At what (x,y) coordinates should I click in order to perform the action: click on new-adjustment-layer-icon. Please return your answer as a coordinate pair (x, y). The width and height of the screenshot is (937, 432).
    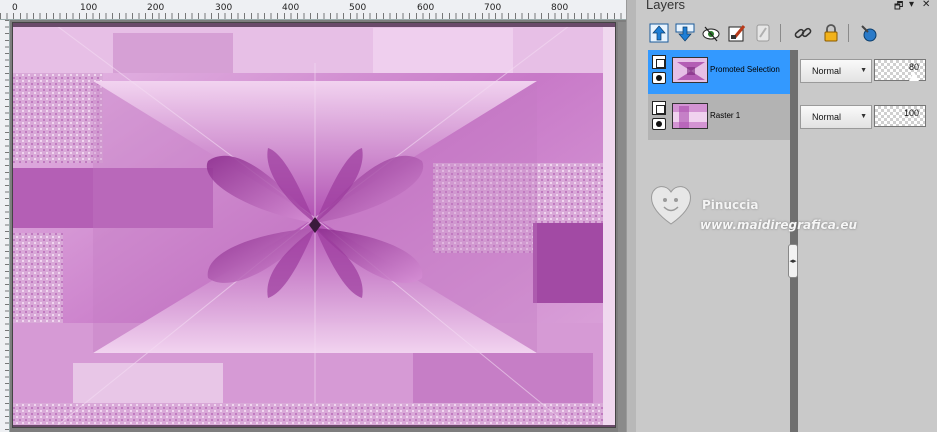
    Looking at the image, I should click on (737, 33).